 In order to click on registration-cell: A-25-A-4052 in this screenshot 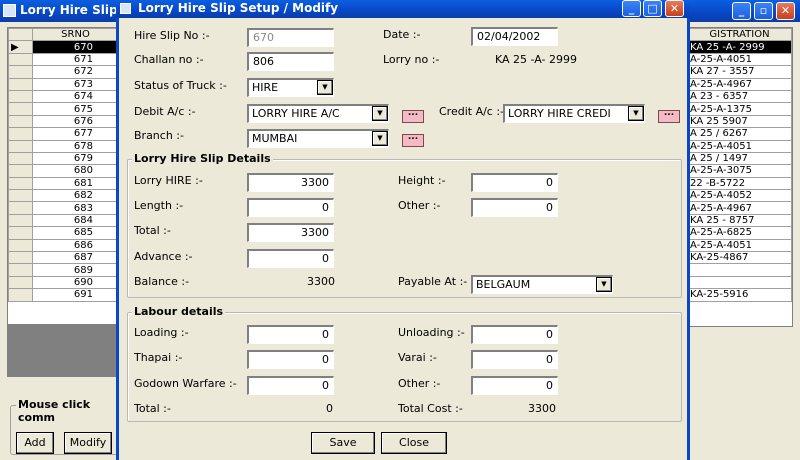, I will do `click(739, 196)`.